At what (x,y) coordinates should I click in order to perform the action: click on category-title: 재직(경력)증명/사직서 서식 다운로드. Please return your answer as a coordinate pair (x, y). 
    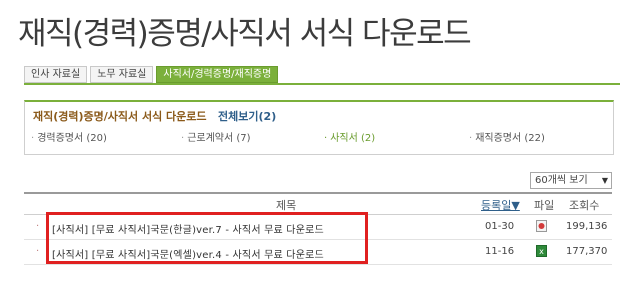
    Looking at the image, I should click on (120, 116).